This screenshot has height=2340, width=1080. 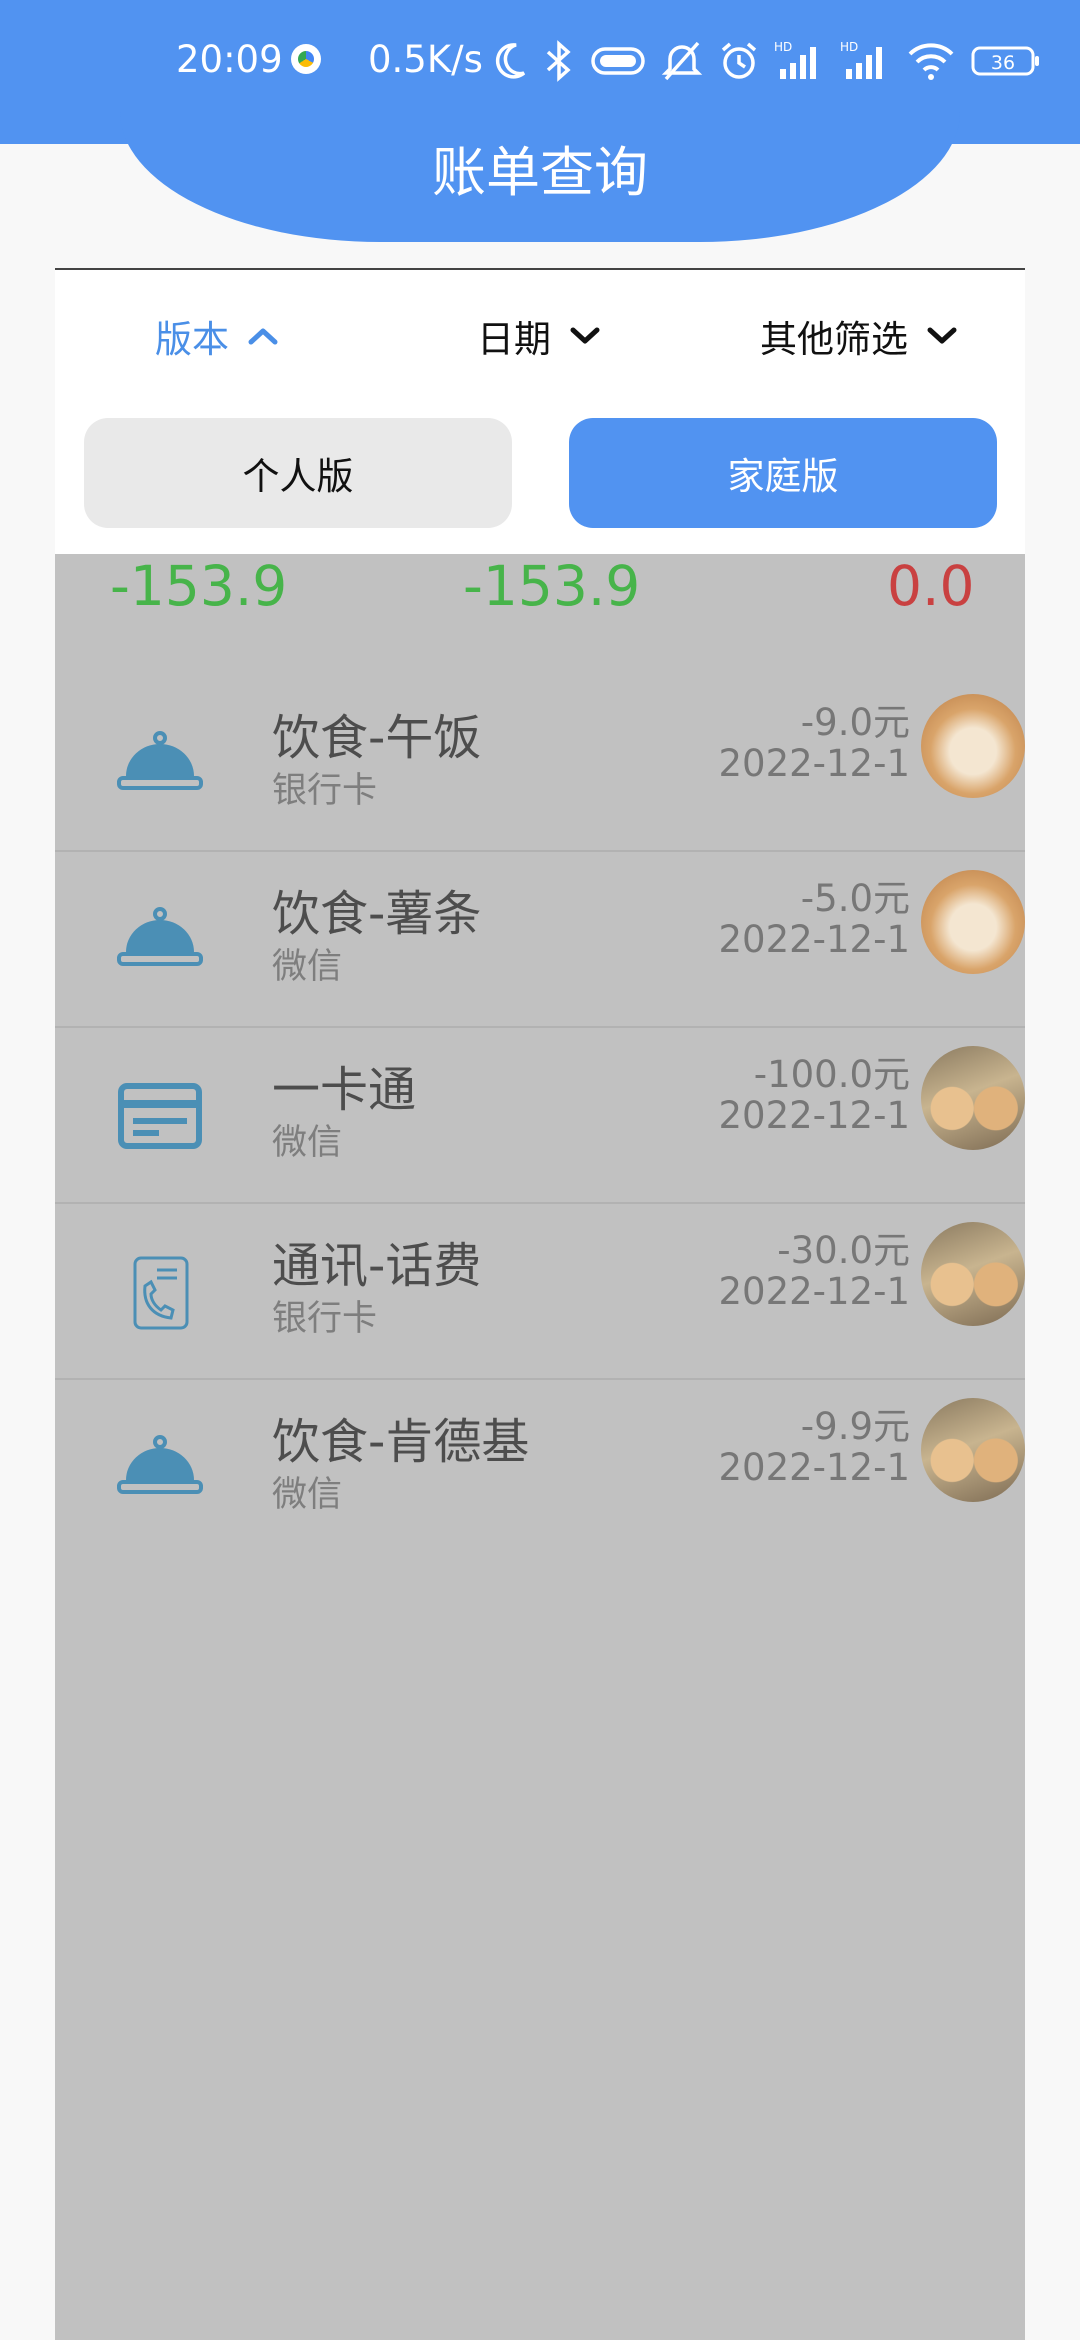 What do you see at coordinates (931, 61) in the screenshot?
I see `wifi-icon` at bounding box center [931, 61].